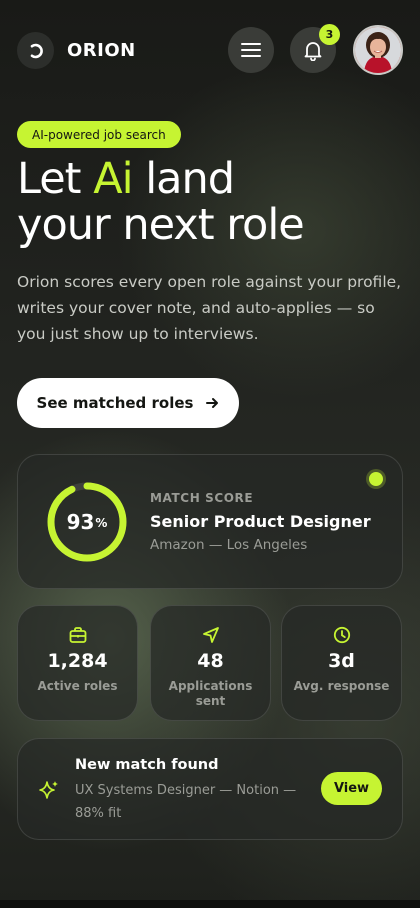 The width and height of the screenshot is (420, 908). What do you see at coordinates (77, 686) in the screenshot?
I see `stat-label: Active roles` at bounding box center [77, 686].